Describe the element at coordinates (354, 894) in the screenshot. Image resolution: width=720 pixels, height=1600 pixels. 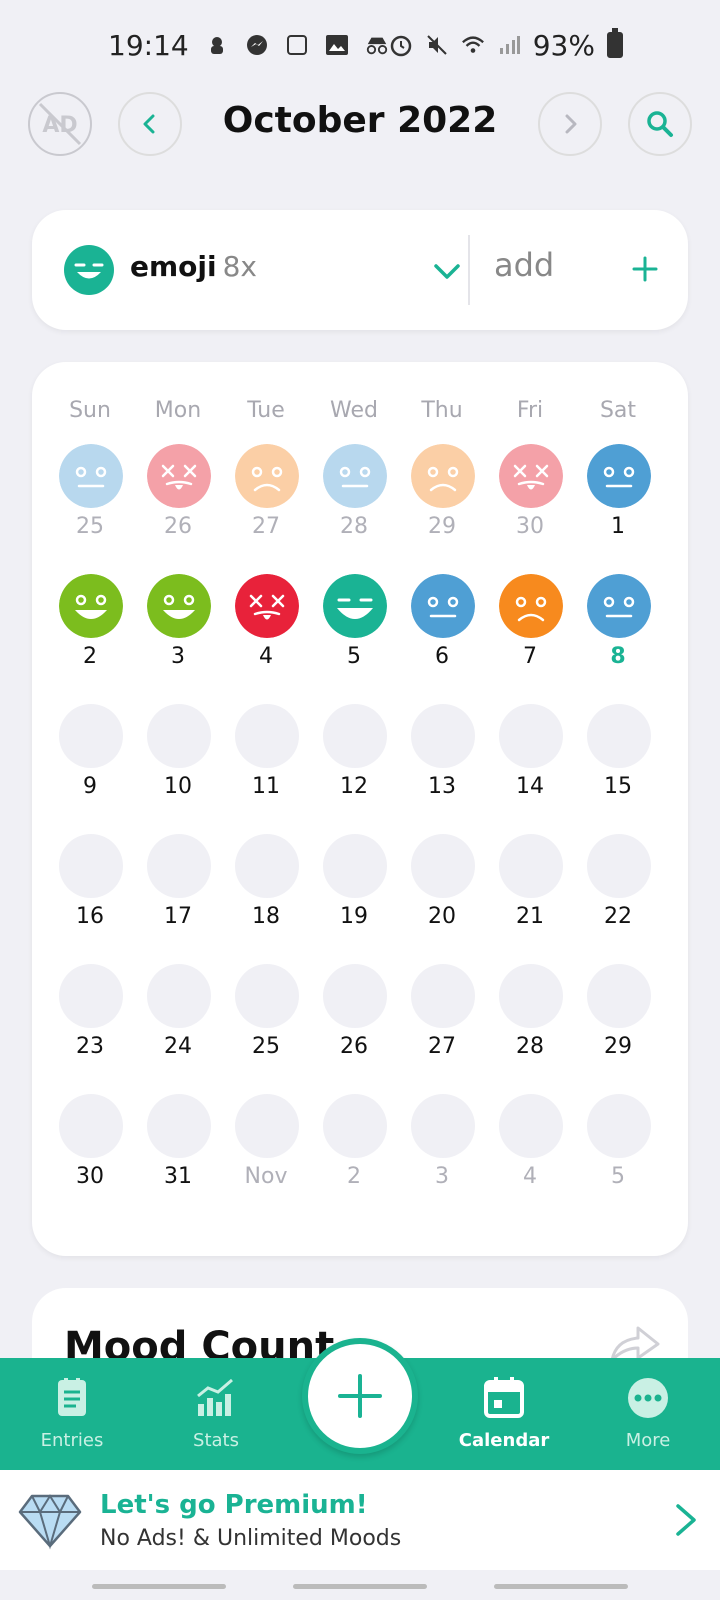
I see `calendar-day: 19` at that location.